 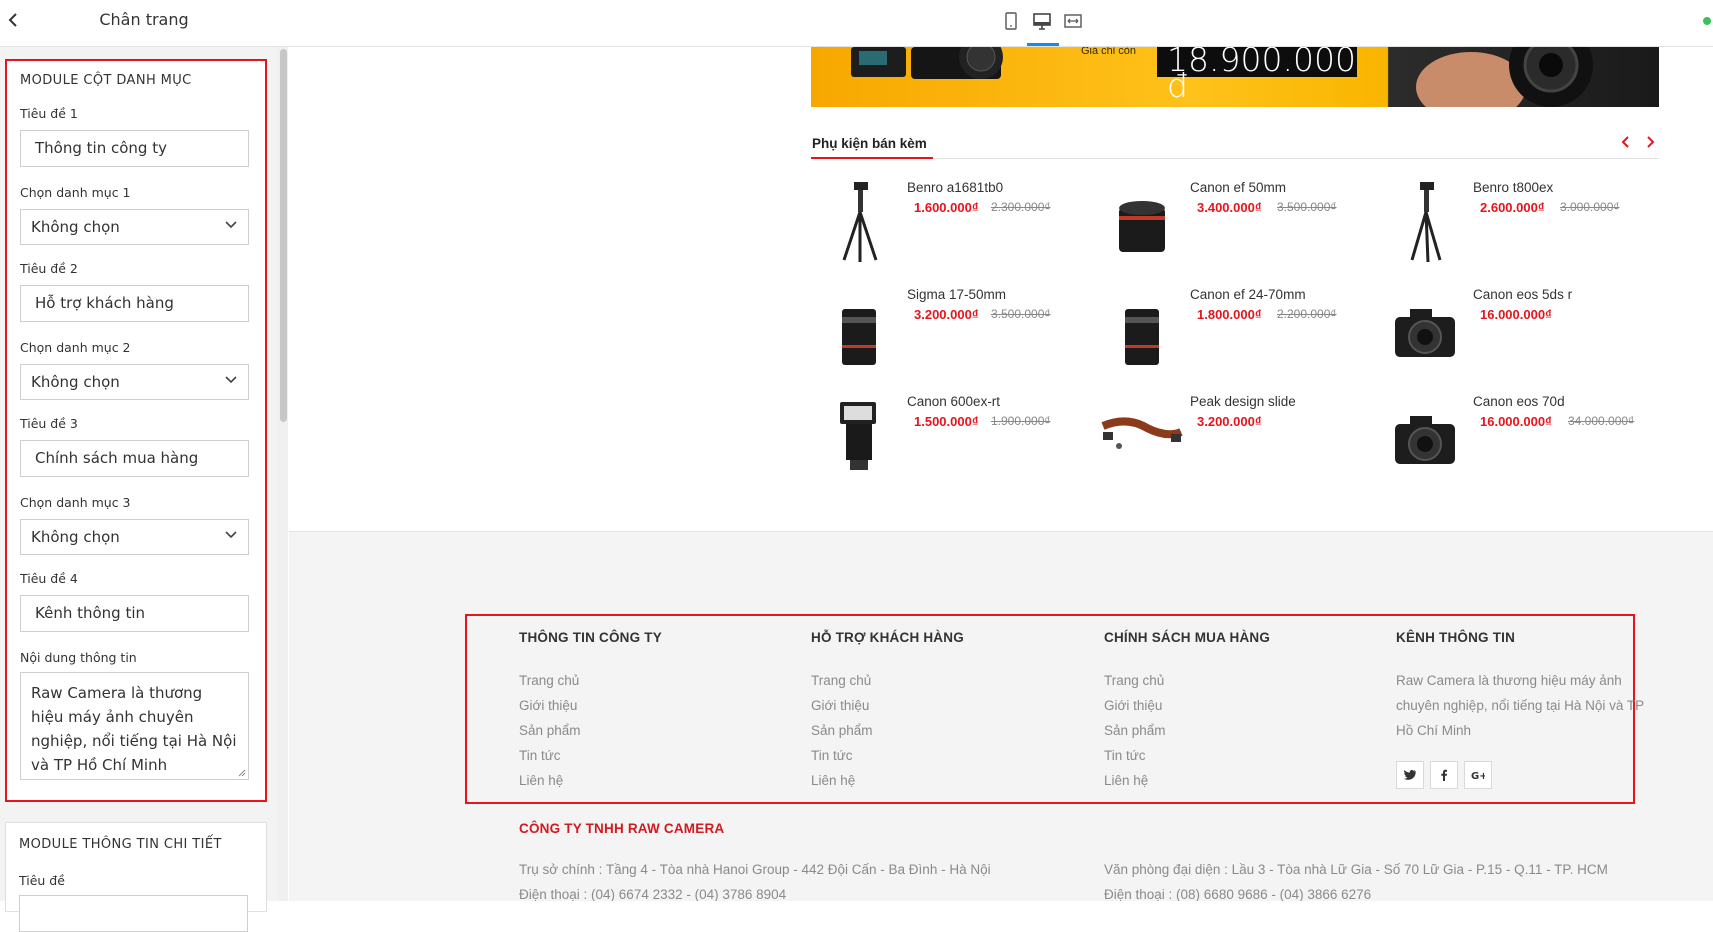 I want to click on product-old-price: 34.000.000₫, so click(x=1601, y=421).